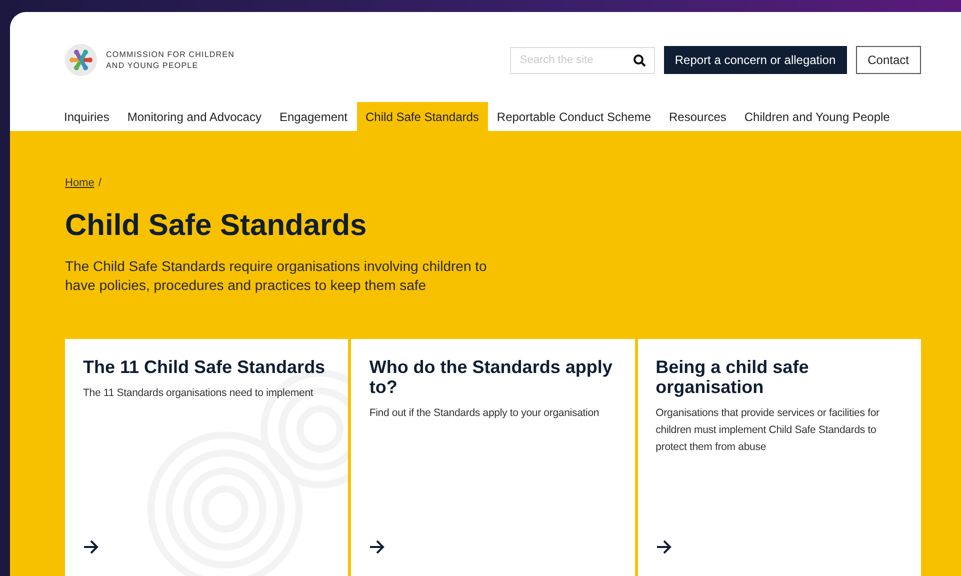  Describe the element at coordinates (170, 60) in the screenshot. I see `organisation-name: COMMISSION FOR CHILDREN AND YOUNG PEOPLE` at that location.